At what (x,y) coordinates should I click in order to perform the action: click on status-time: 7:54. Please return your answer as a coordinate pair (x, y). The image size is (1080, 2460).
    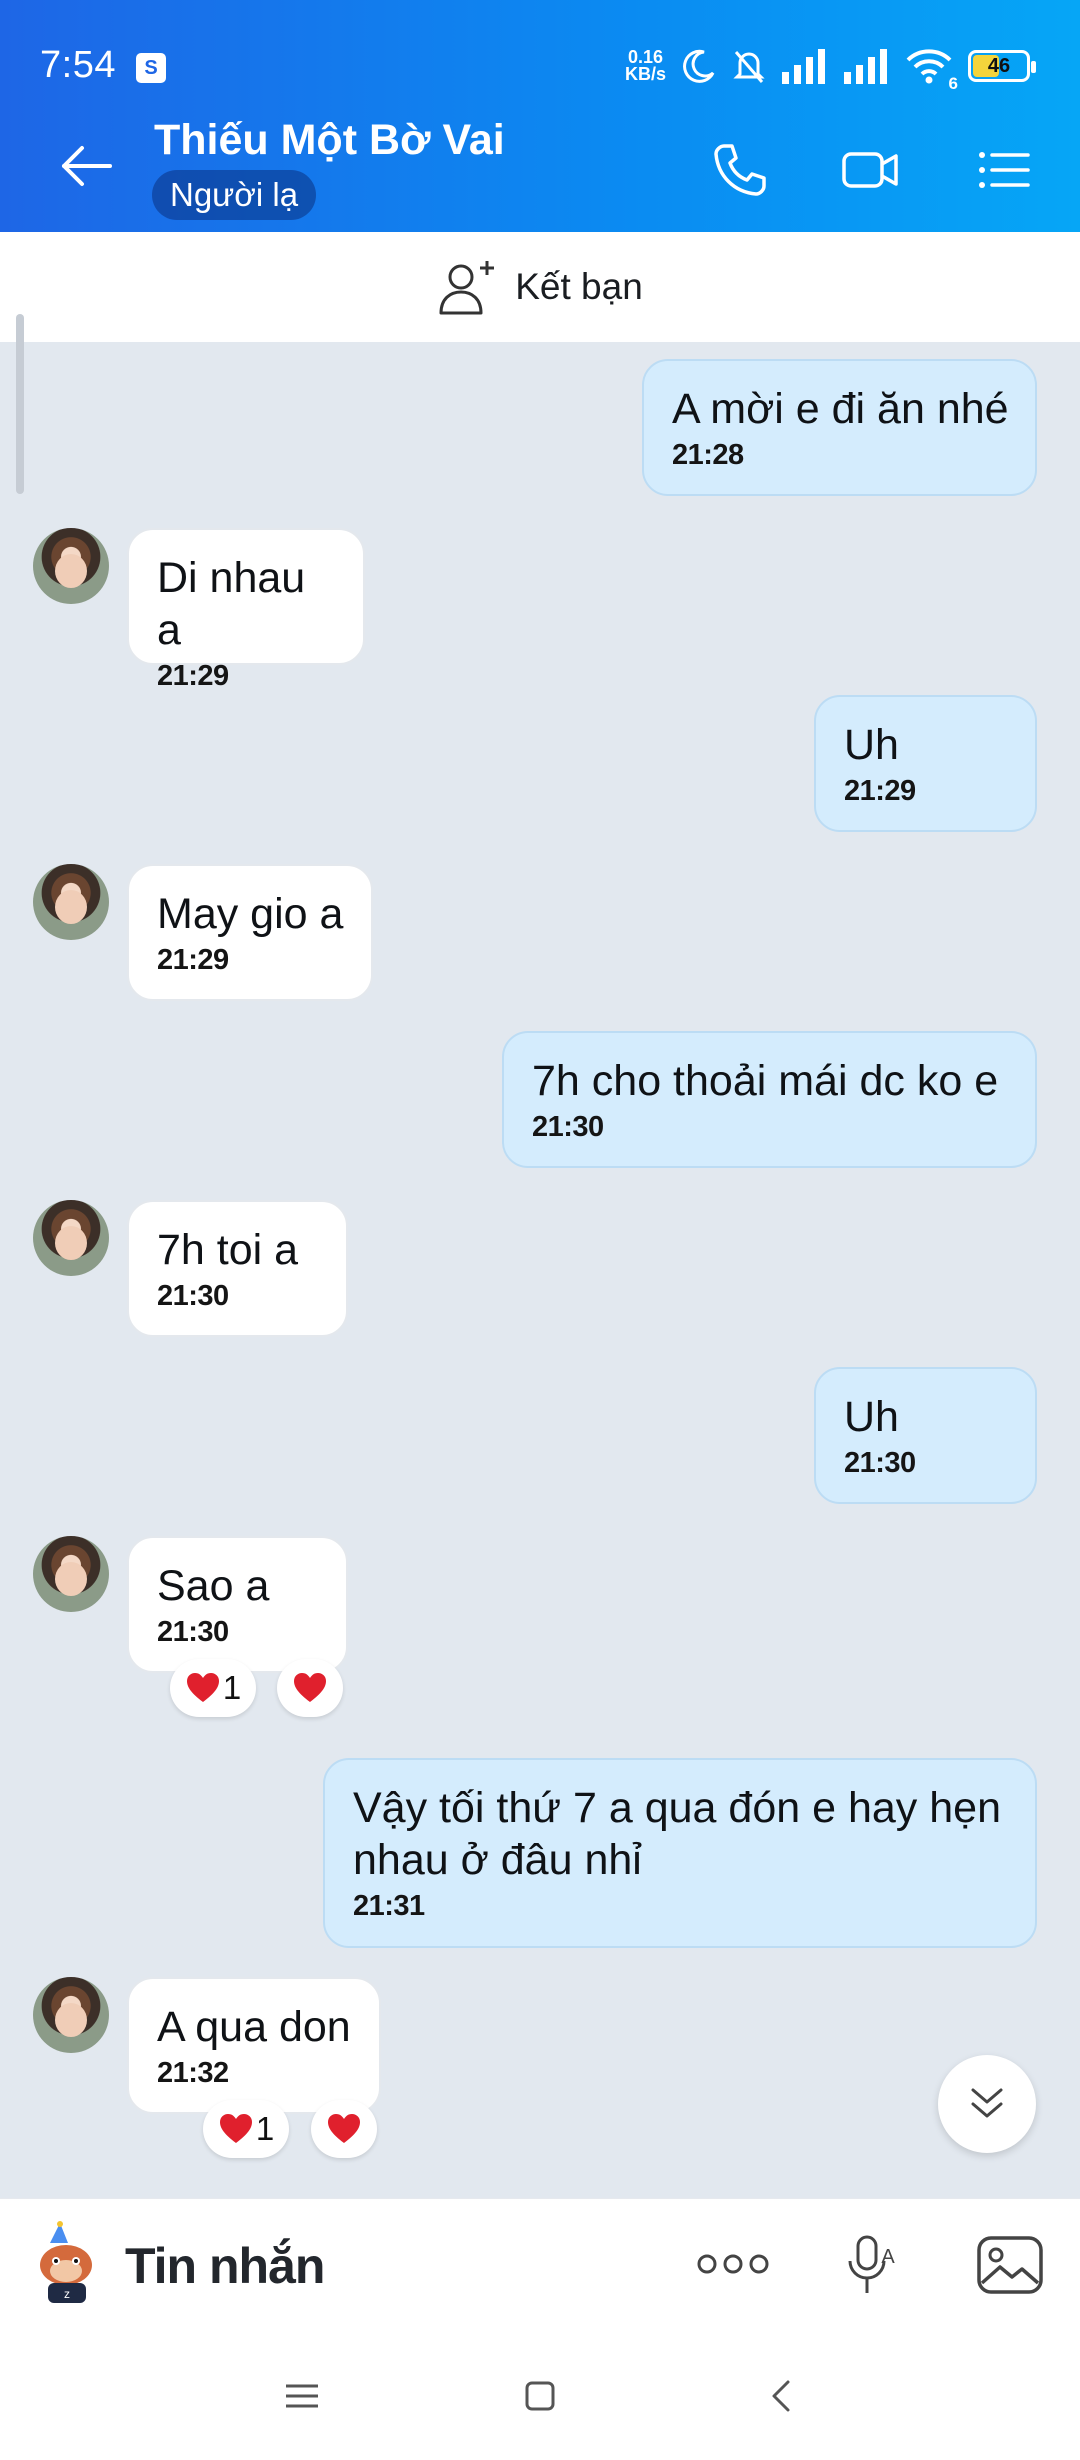
    Looking at the image, I should click on (78, 65).